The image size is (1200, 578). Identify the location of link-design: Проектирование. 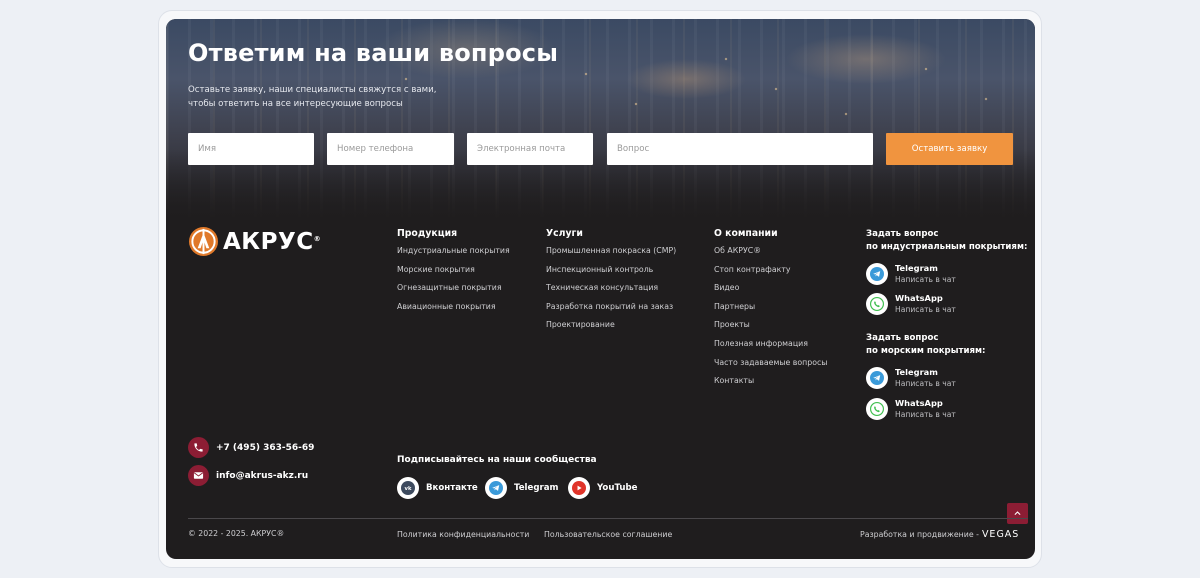
(611, 325).